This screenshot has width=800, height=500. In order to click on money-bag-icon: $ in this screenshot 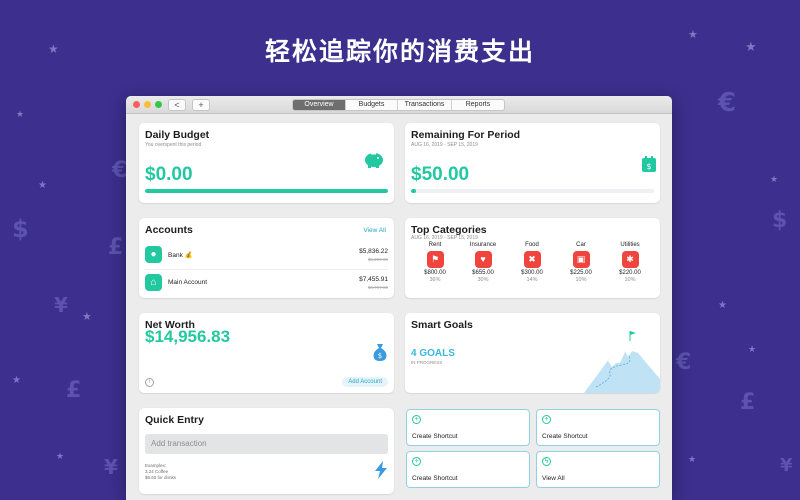, I will do `click(380, 352)`.